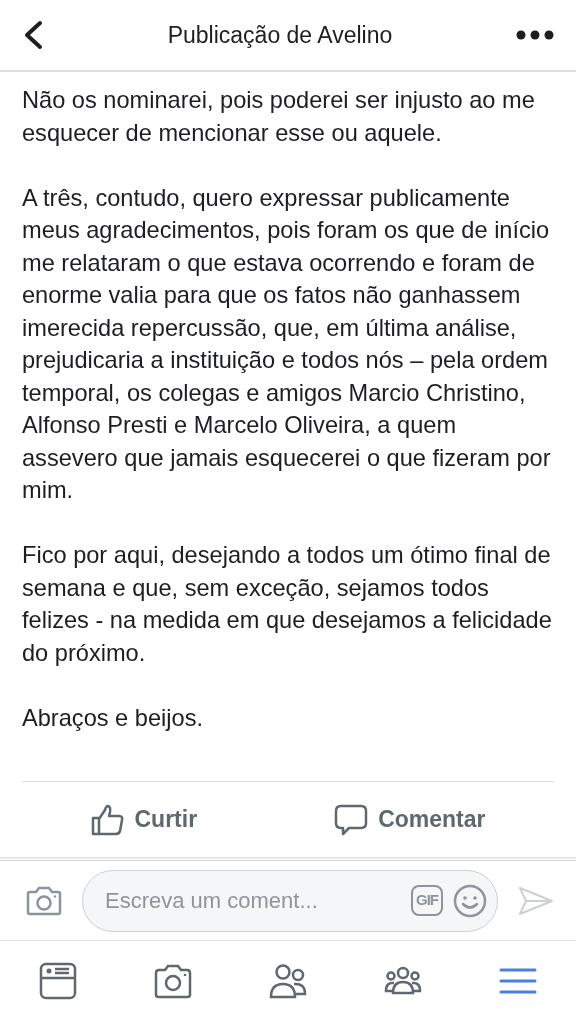 This screenshot has height=1022, width=576. I want to click on comment-button: Comentar, so click(410, 819).